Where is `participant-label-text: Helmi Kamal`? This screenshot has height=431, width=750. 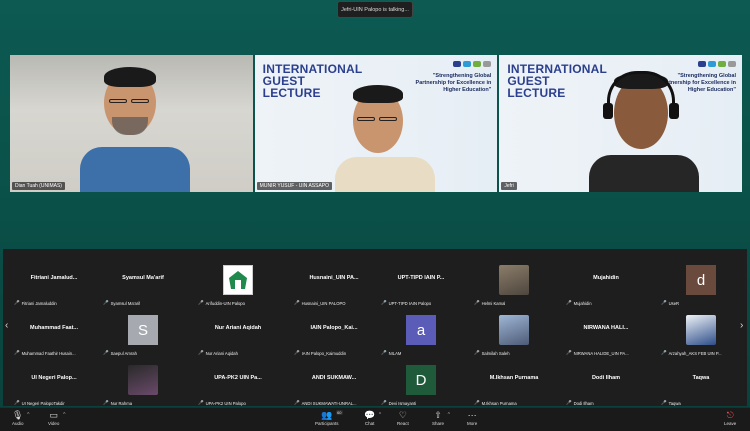
participant-label-text: Helmi Kamal is located at coordinates (493, 303).